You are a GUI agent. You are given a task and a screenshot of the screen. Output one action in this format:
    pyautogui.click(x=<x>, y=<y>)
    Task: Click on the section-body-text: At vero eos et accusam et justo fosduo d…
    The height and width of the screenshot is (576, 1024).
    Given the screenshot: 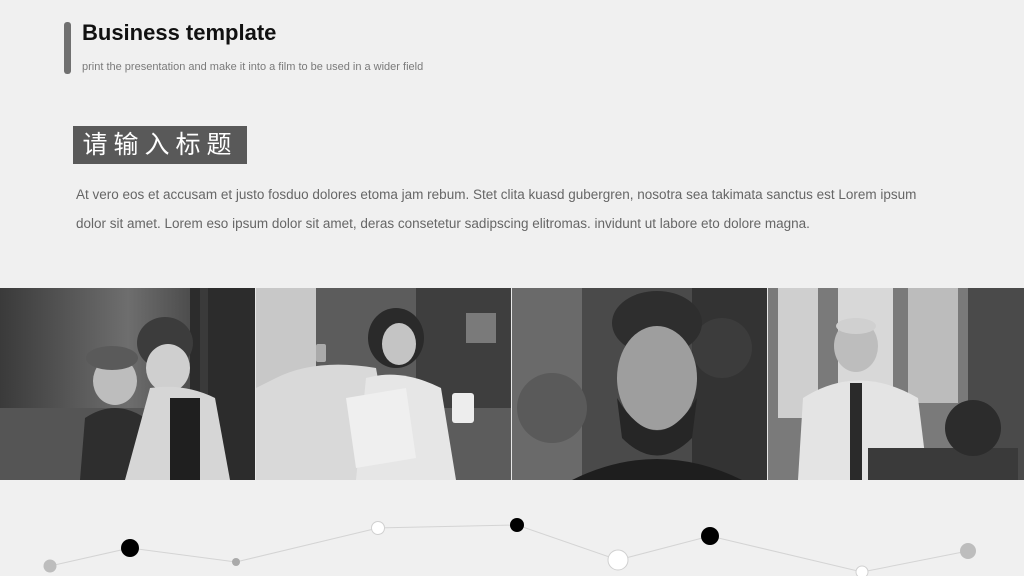 What is the action you would take?
    pyautogui.click(x=496, y=209)
    